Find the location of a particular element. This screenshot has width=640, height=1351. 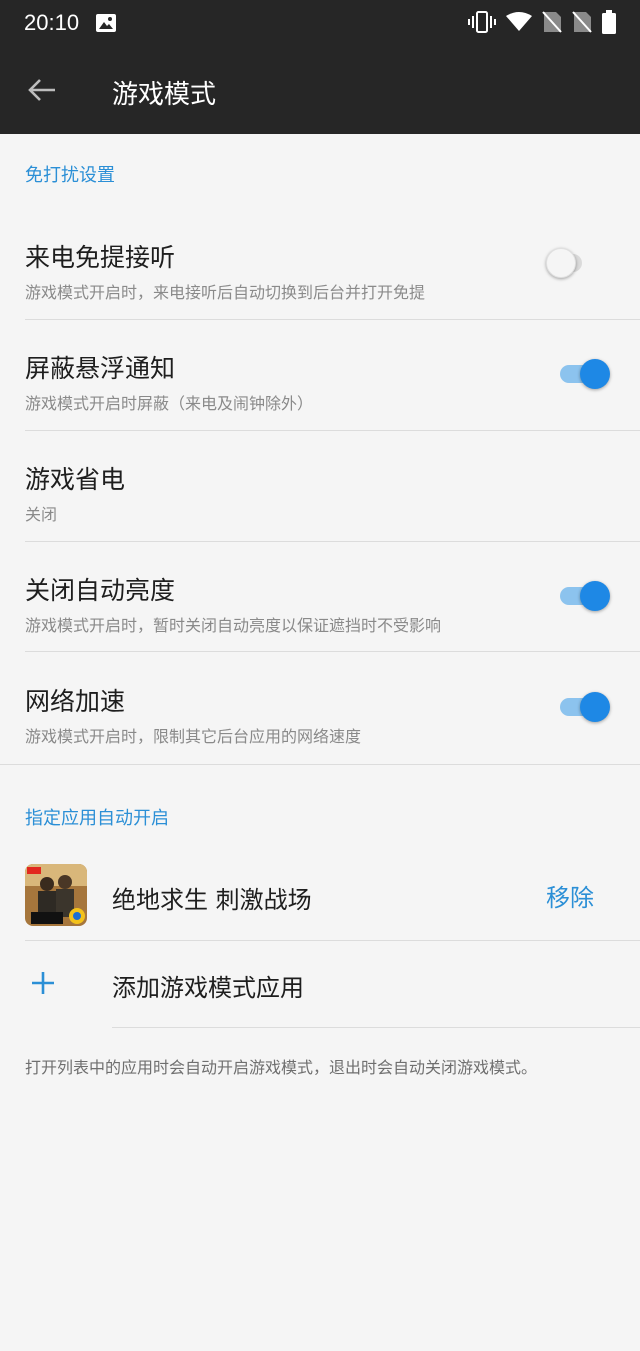

handsfree-toggle is located at coordinates (572, 263).